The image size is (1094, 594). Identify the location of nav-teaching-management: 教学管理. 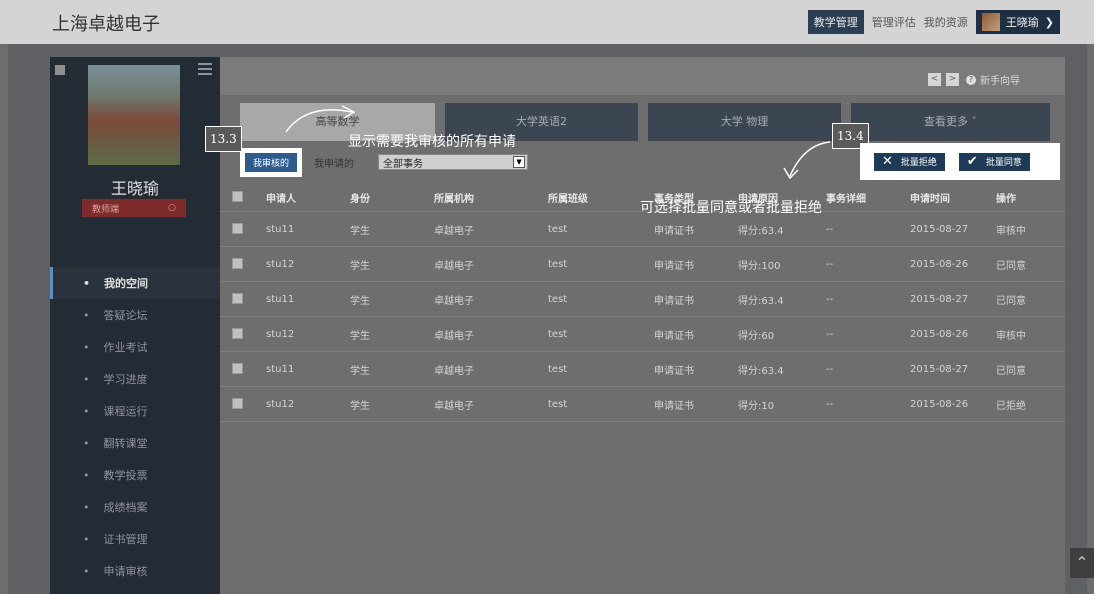
(835, 22).